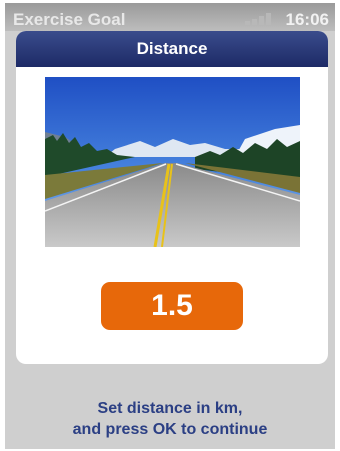 This screenshot has width=340, height=451. I want to click on distance-value-field: 1.5, so click(172, 306).